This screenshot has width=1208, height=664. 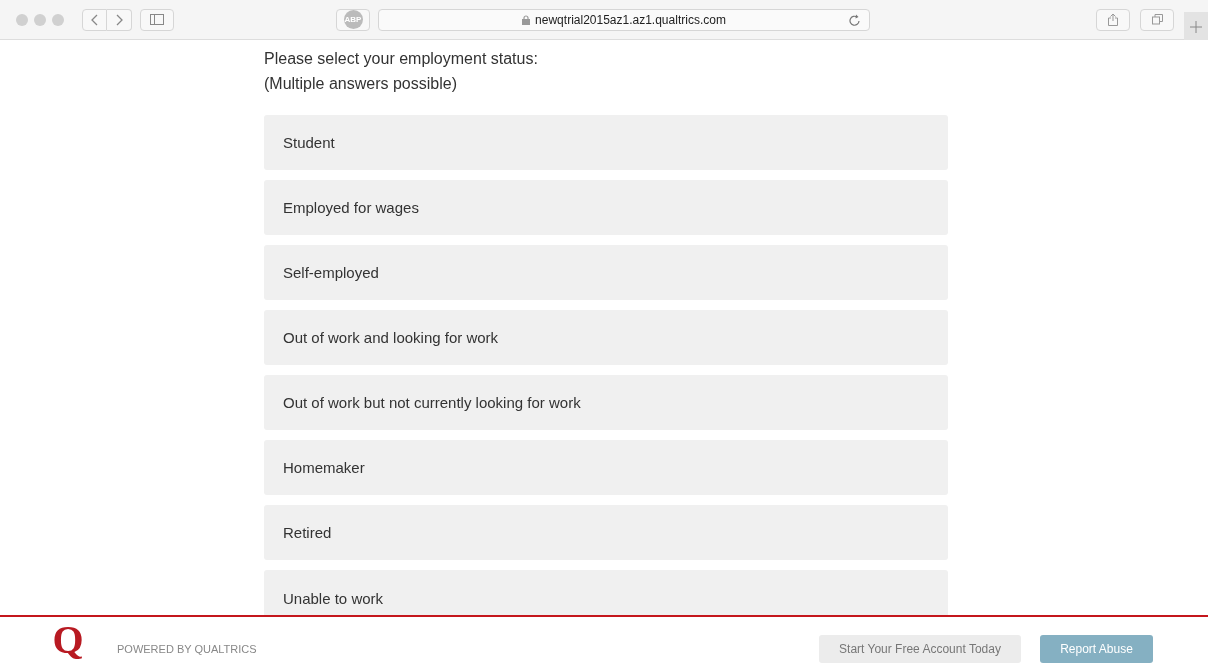 I want to click on sidebar-button, so click(x=157, y=19).